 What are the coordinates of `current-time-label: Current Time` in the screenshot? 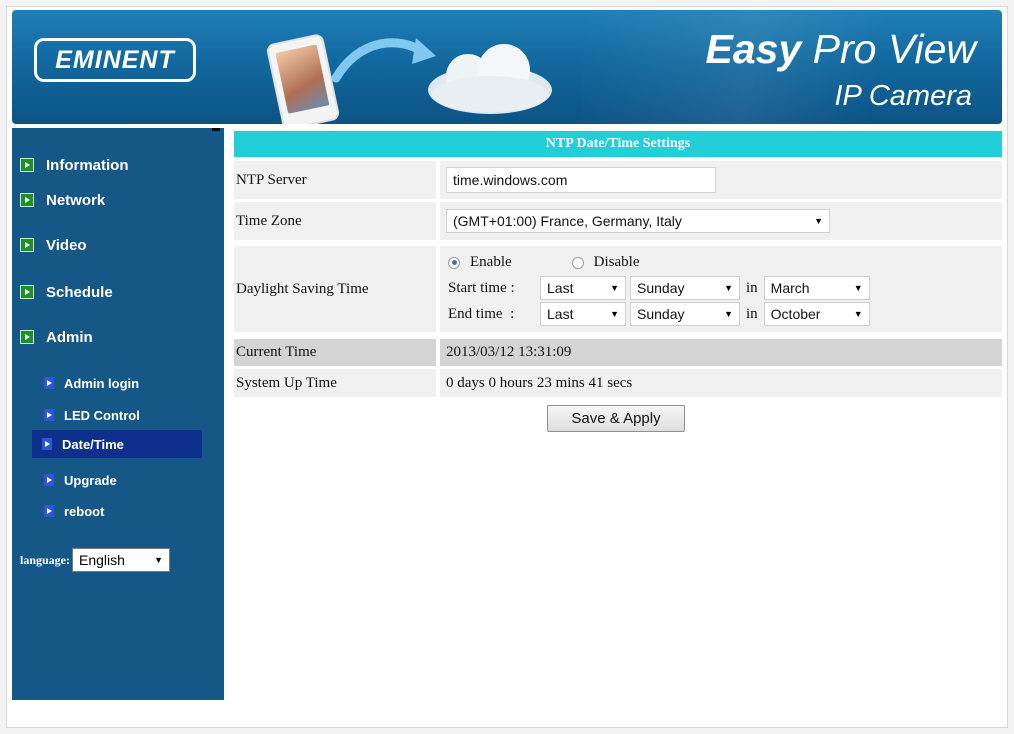 It's located at (335, 352).